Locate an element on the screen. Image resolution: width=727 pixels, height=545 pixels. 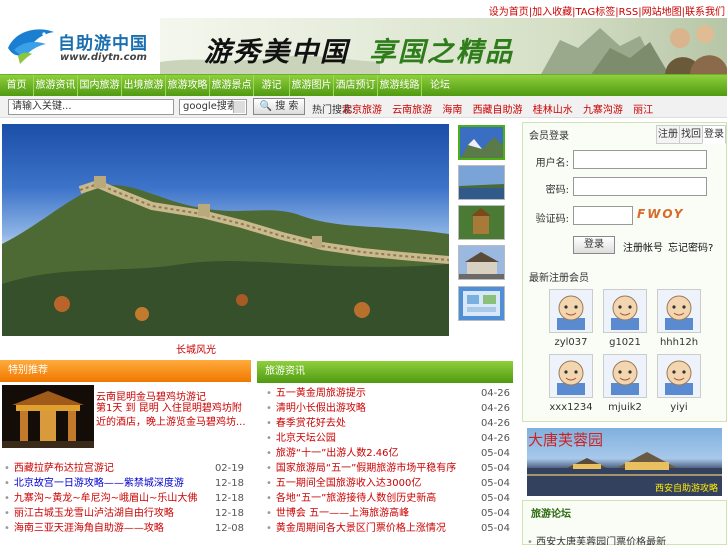
member-card: xxx1234 is located at coordinates (571, 383).